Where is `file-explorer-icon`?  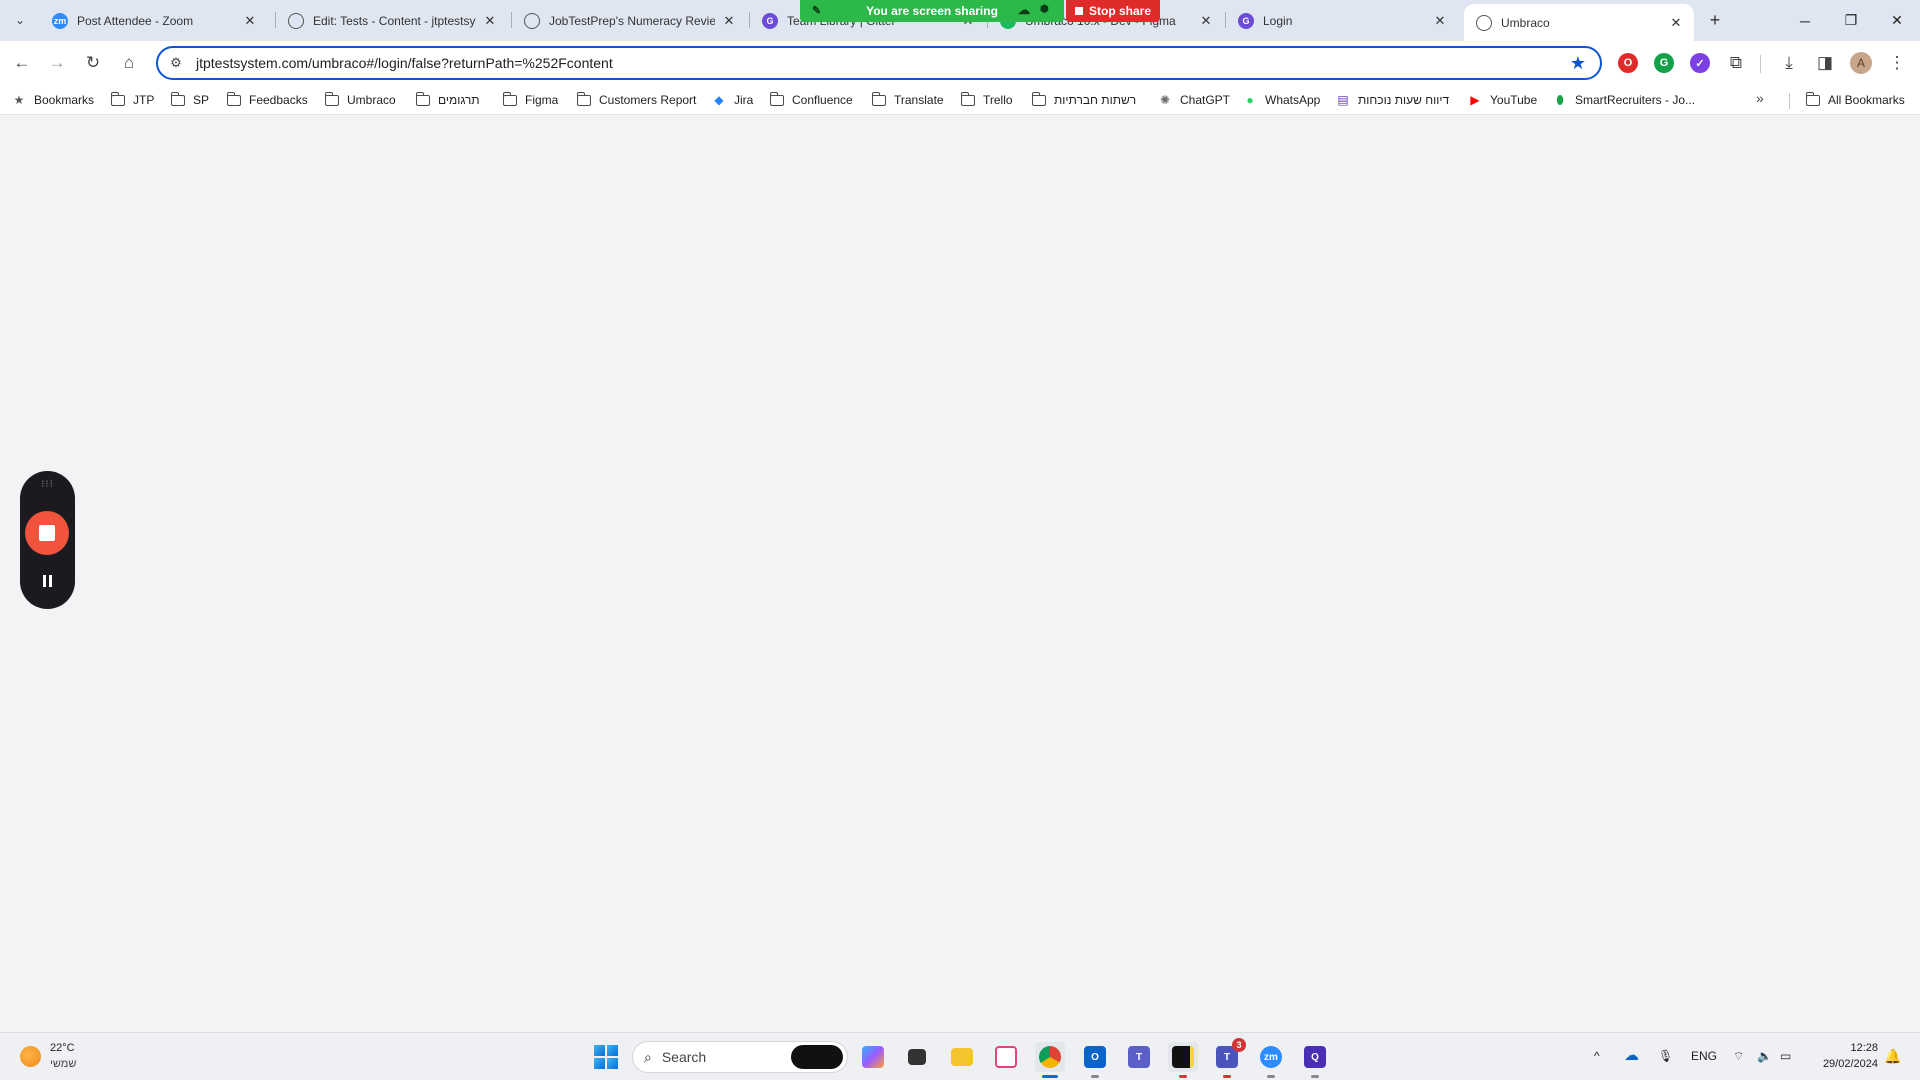 file-explorer-icon is located at coordinates (962, 1057).